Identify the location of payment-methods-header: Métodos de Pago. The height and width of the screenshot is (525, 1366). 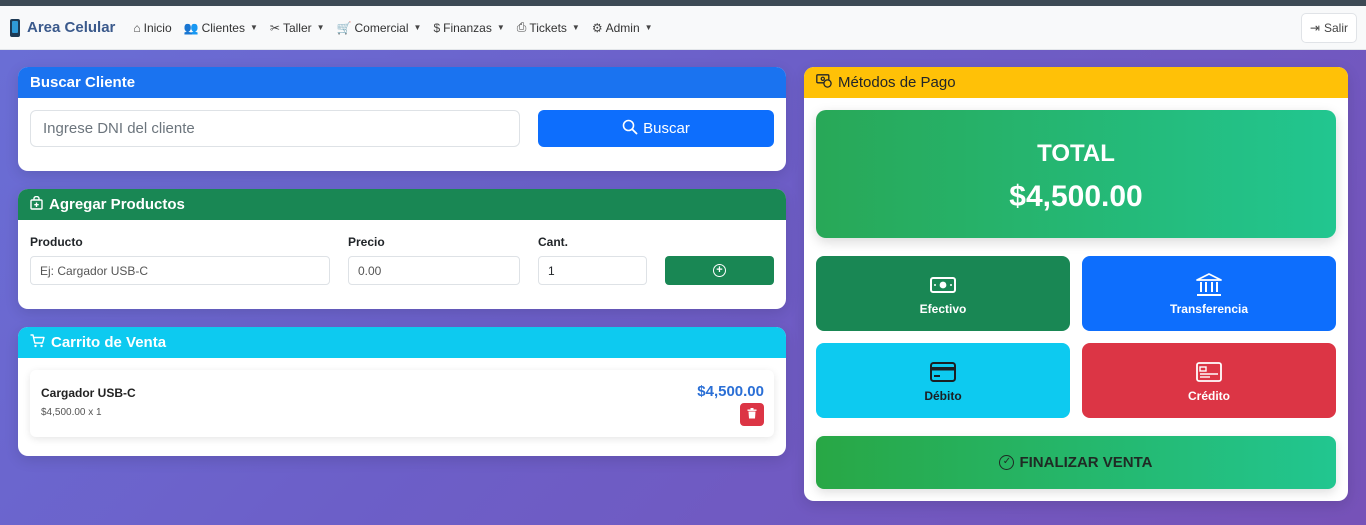
(1076, 82).